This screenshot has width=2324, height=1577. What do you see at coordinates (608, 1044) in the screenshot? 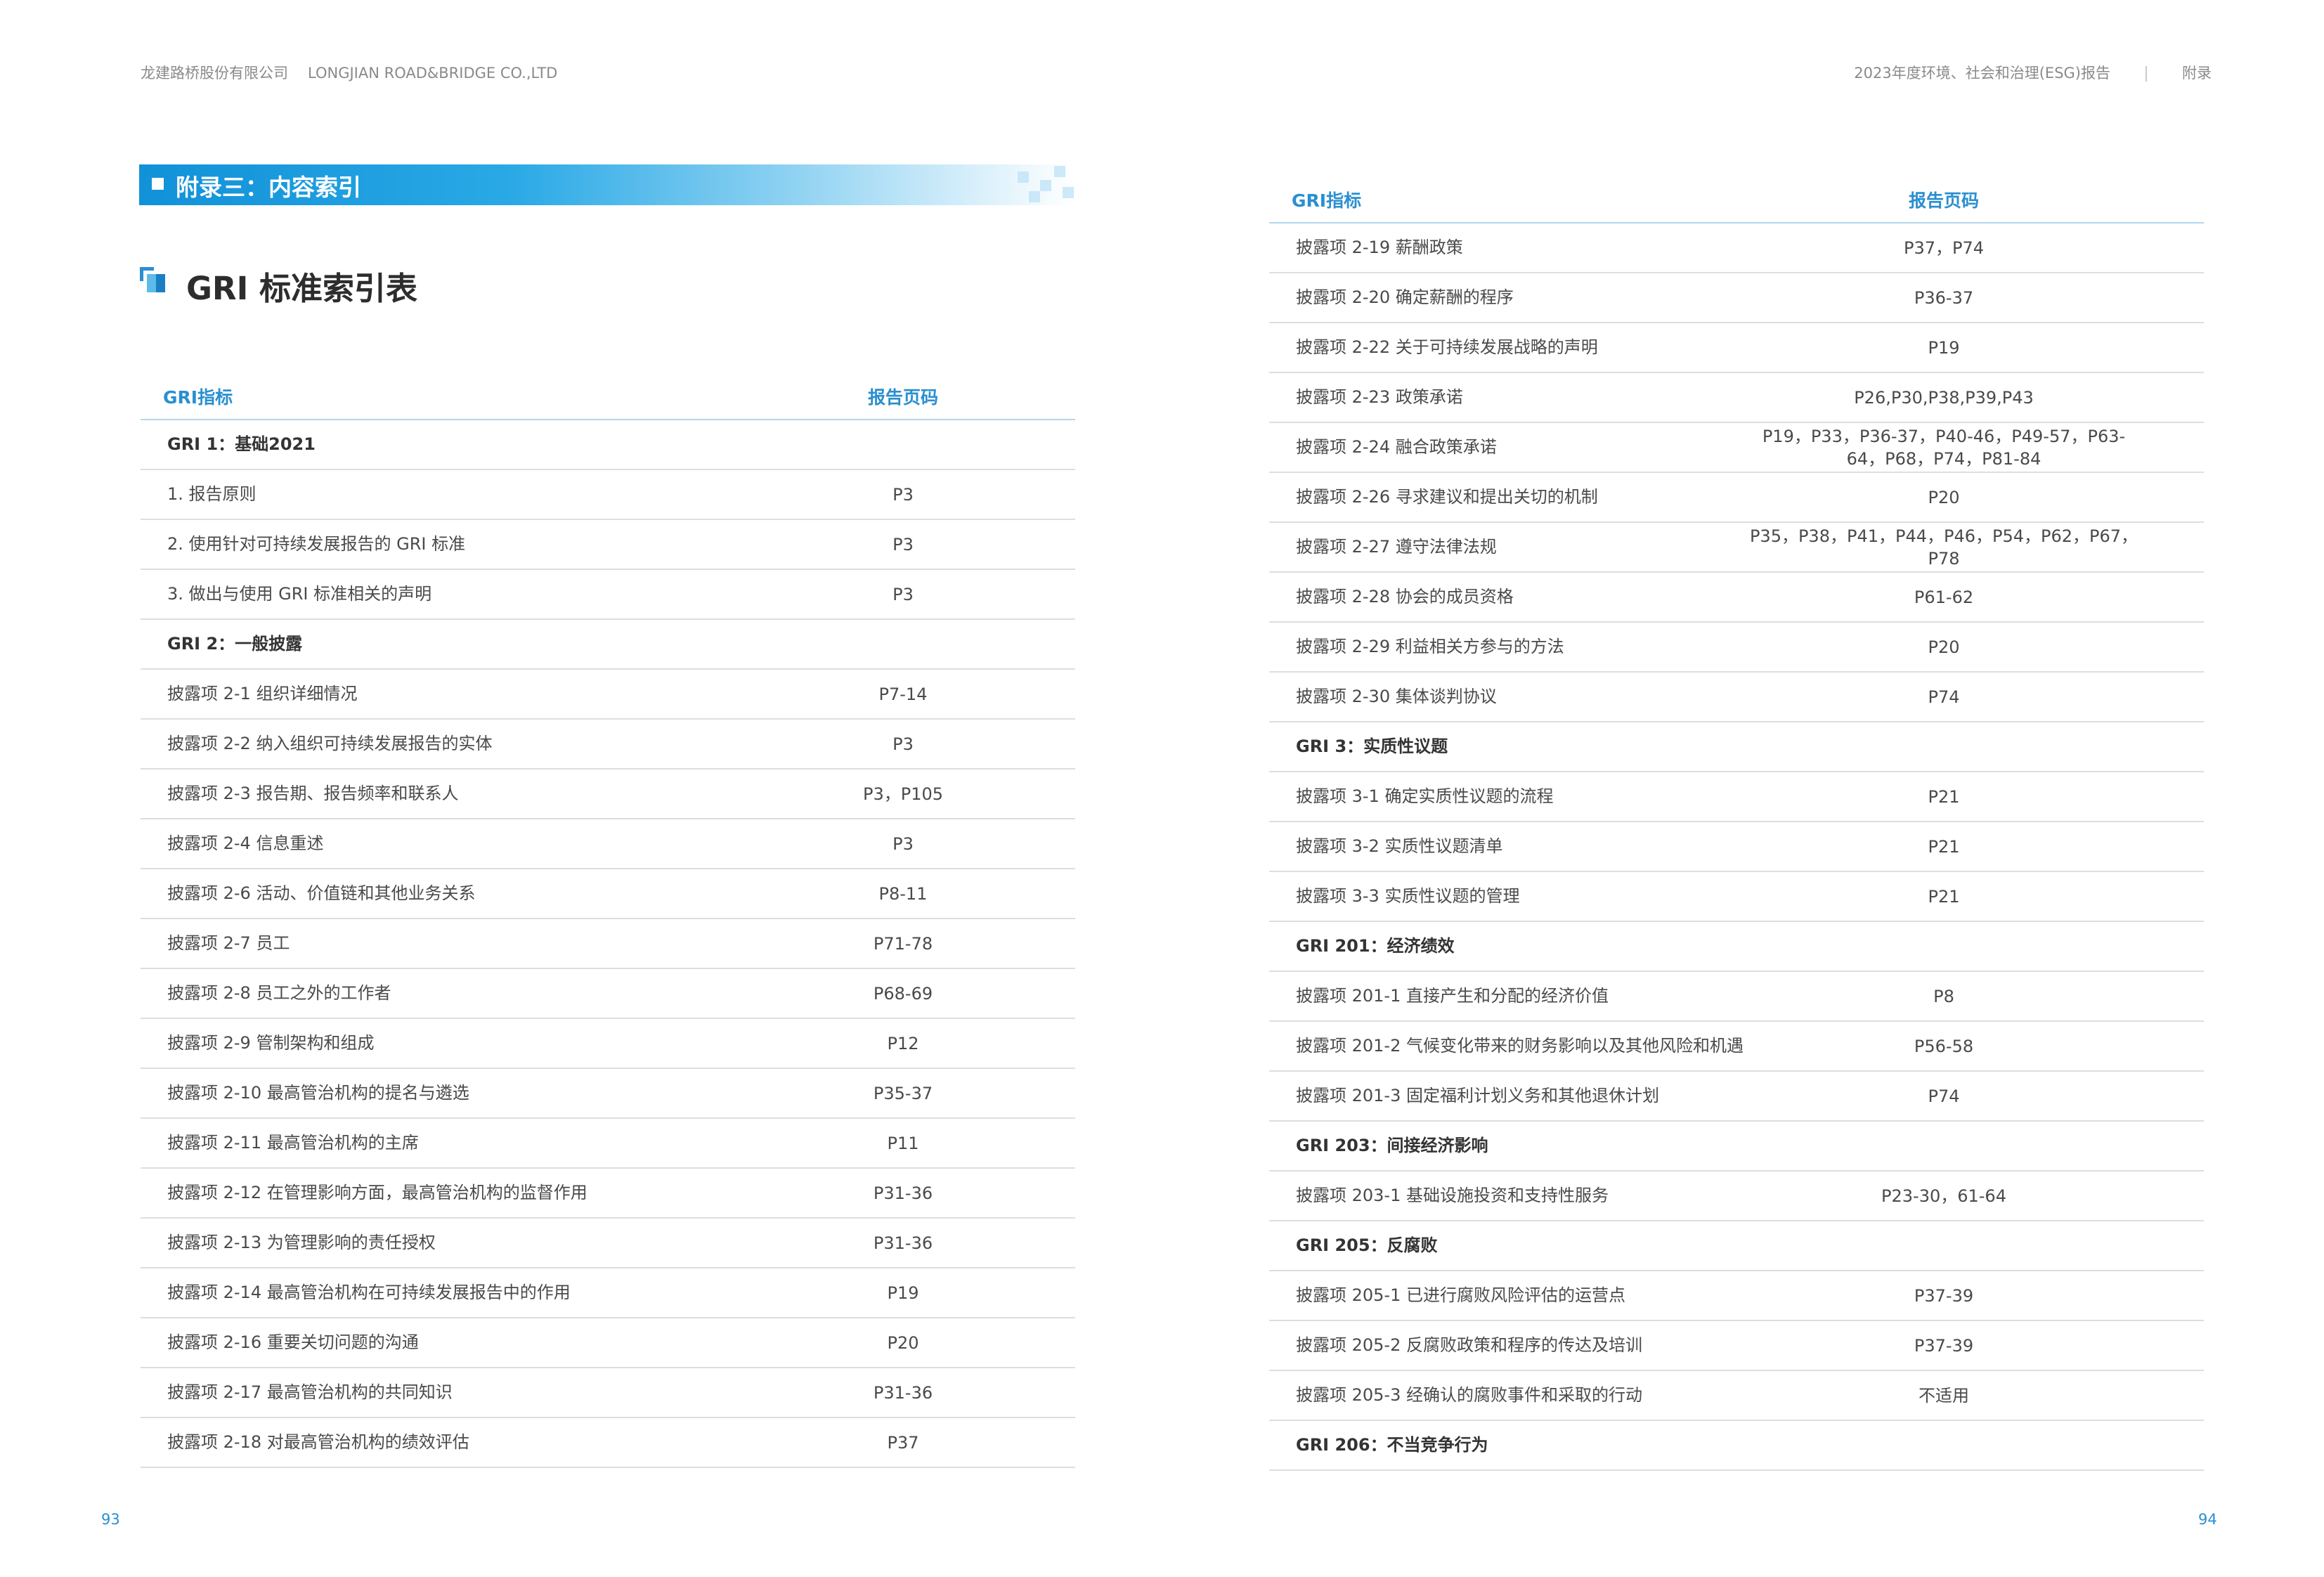
I see `table-row: 披露项 2-9 管制架构和组成 P12` at bounding box center [608, 1044].